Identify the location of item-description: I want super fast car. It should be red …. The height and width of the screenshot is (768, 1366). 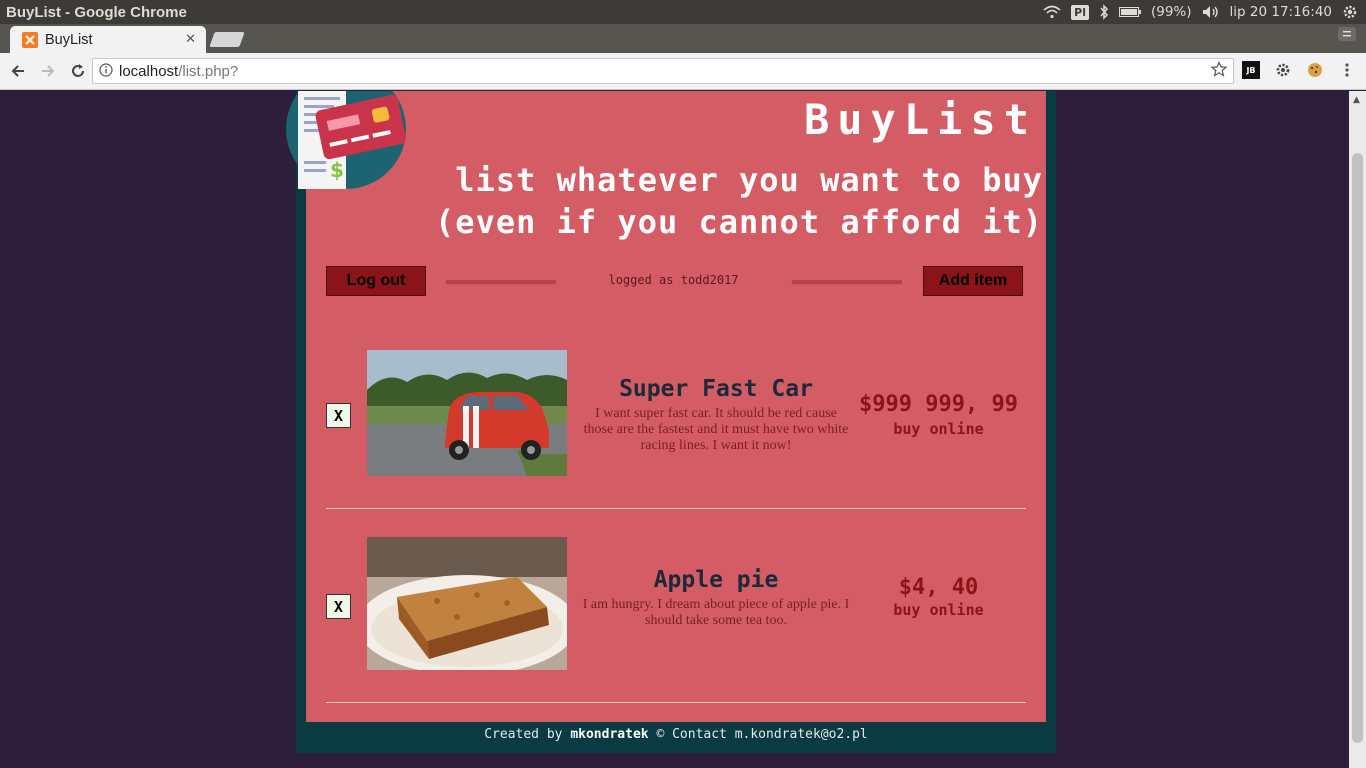
(716, 429).